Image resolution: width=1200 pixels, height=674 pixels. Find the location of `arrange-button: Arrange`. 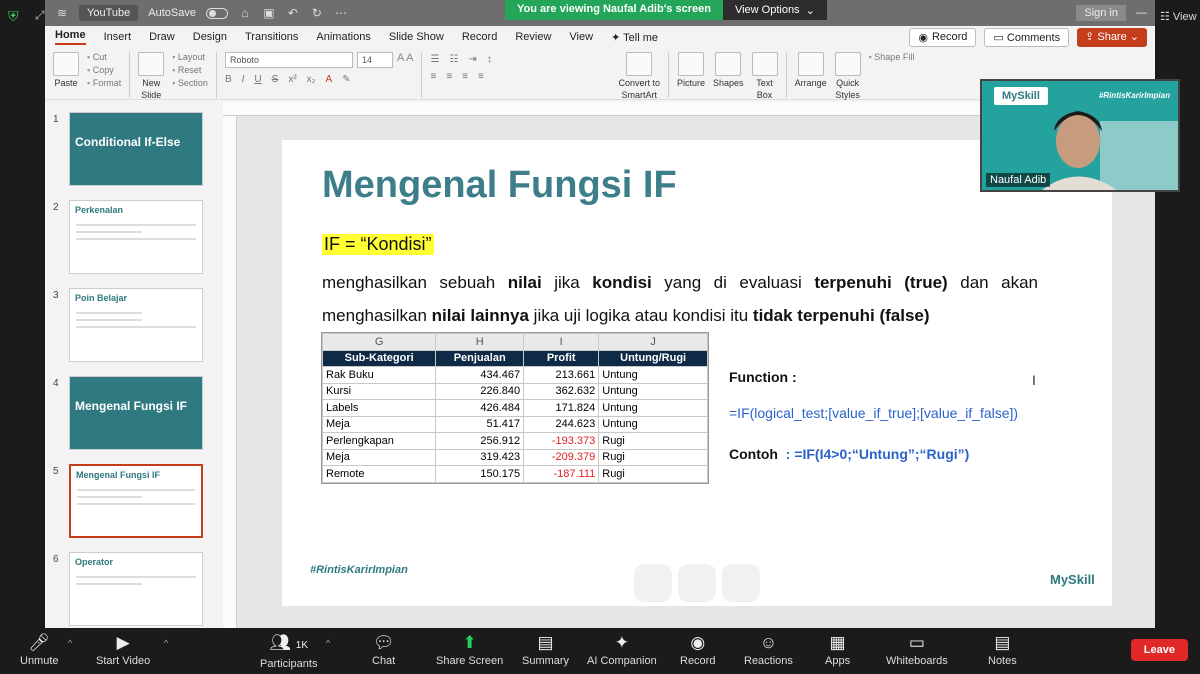

arrange-button: Arrange is located at coordinates (811, 70).